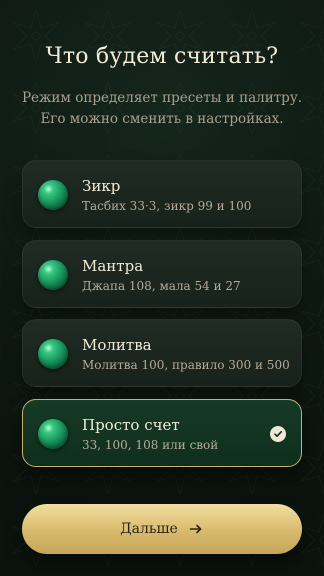 This screenshot has height=576, width=324. I want to click on option-description: 33, 100, 108 или свой, so click(150, 445).